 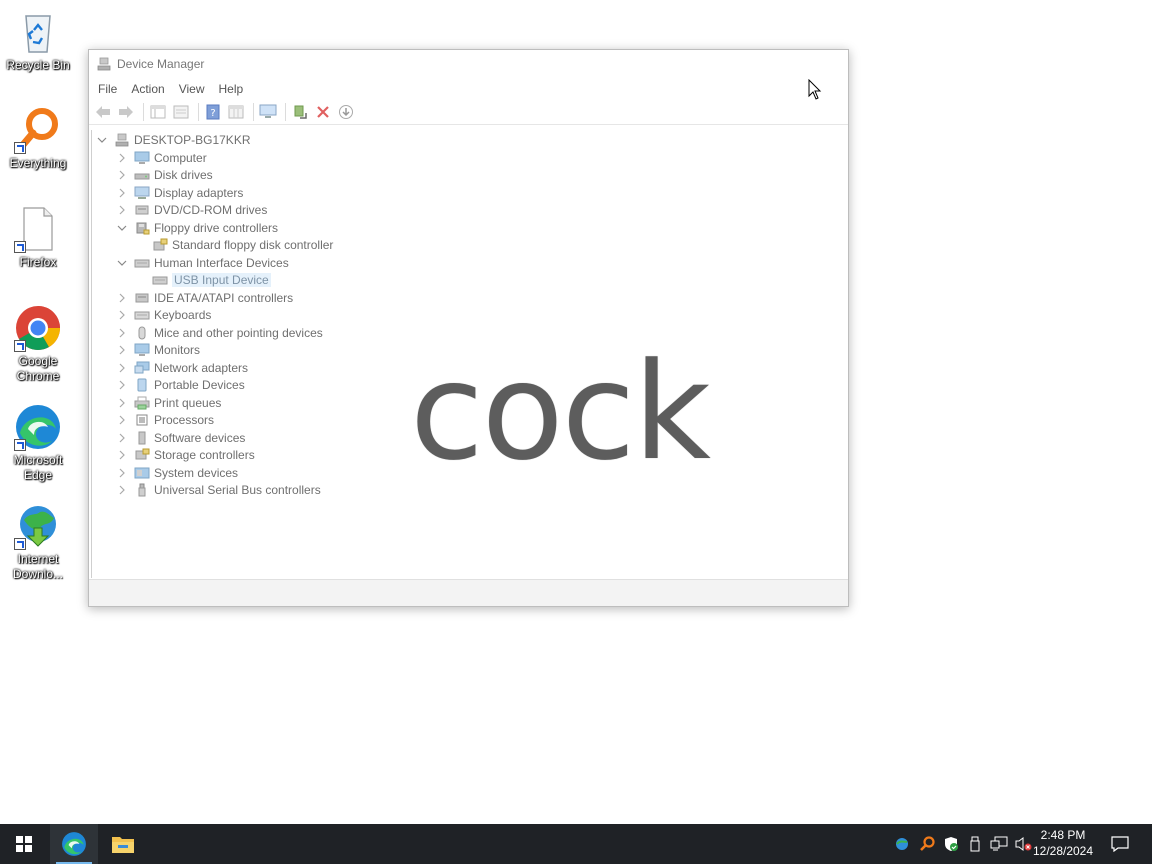 I want to click on tree-node-ide-controllers: IDE ATA/ATAPI controllers, so click(x=204, y=297).